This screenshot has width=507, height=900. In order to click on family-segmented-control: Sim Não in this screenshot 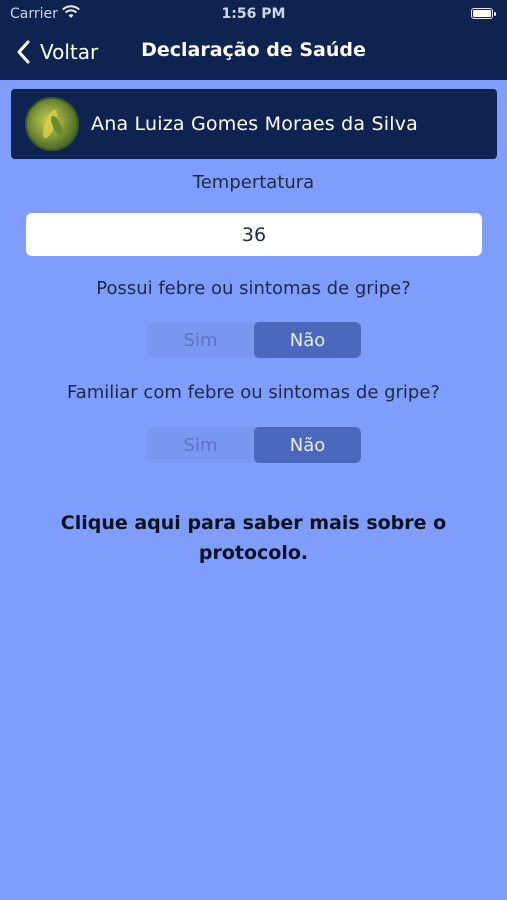, I will do `click(254, 445)`.